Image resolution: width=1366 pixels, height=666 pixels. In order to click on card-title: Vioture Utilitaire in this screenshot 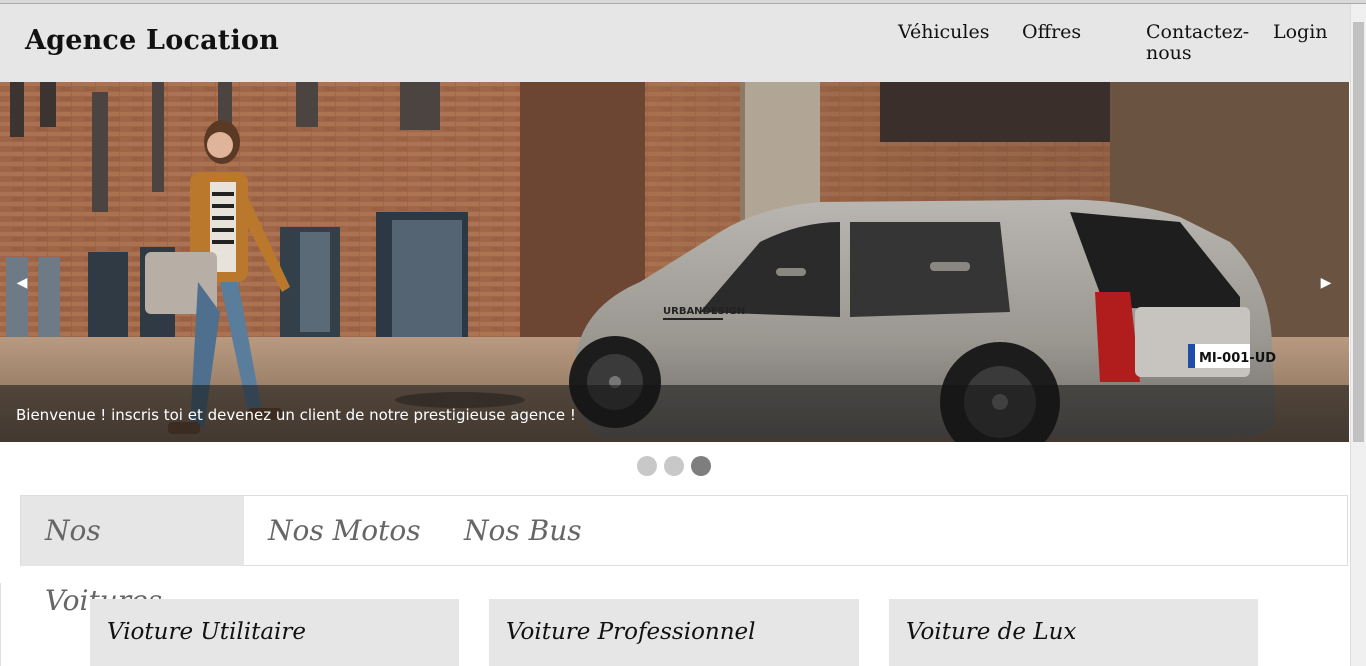, I will do `click(206, 632)`.